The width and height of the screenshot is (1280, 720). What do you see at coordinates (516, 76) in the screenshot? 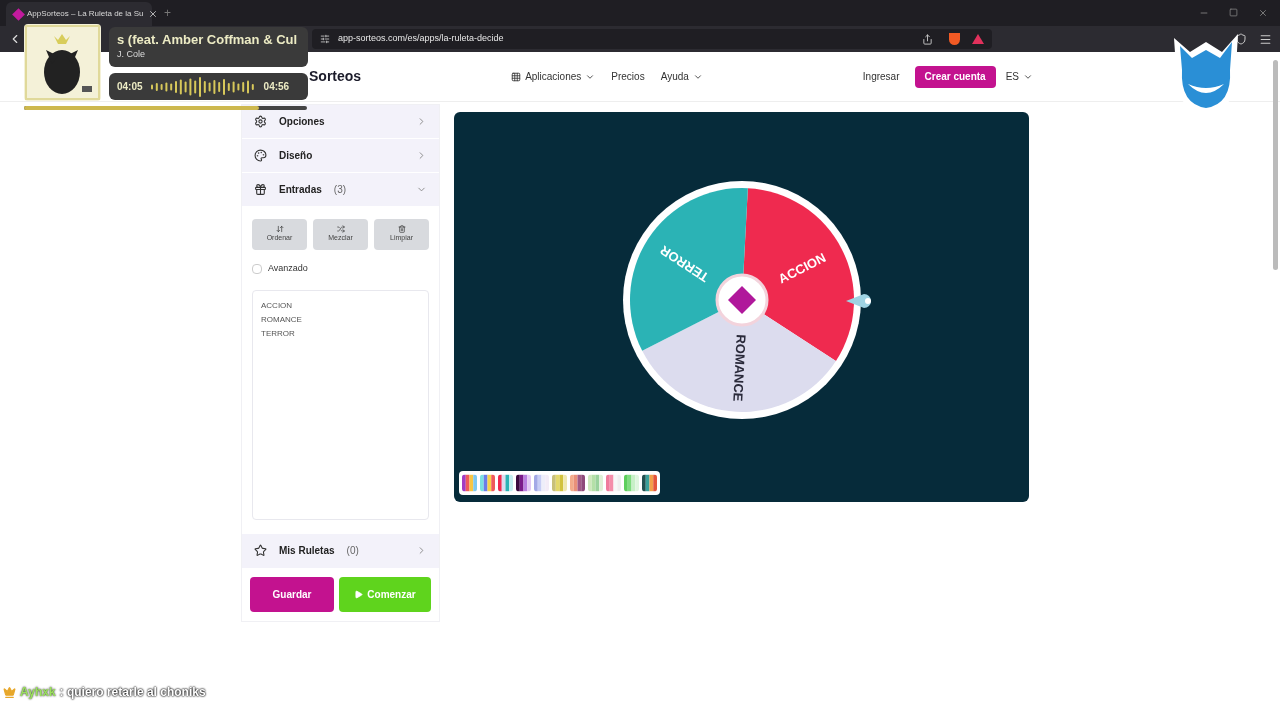
I see `grid-icon` at bounding box center [516, 76].